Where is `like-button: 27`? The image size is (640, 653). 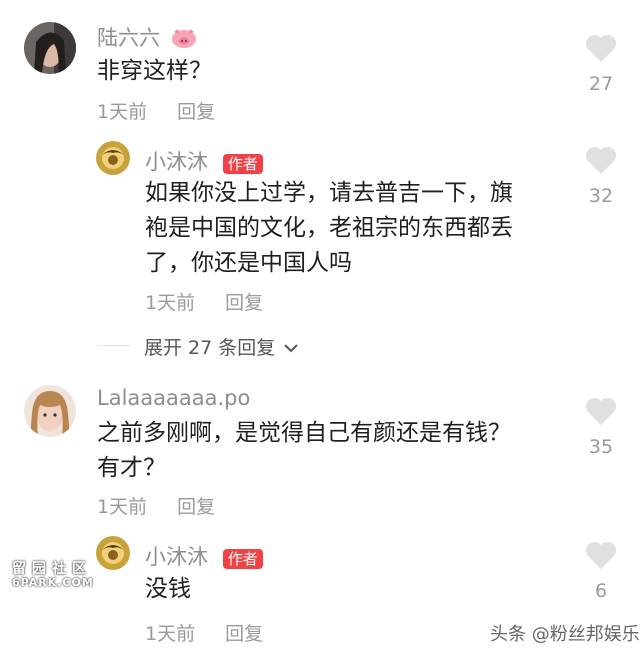
like-button: 27 is located at coordinates (601, 64).